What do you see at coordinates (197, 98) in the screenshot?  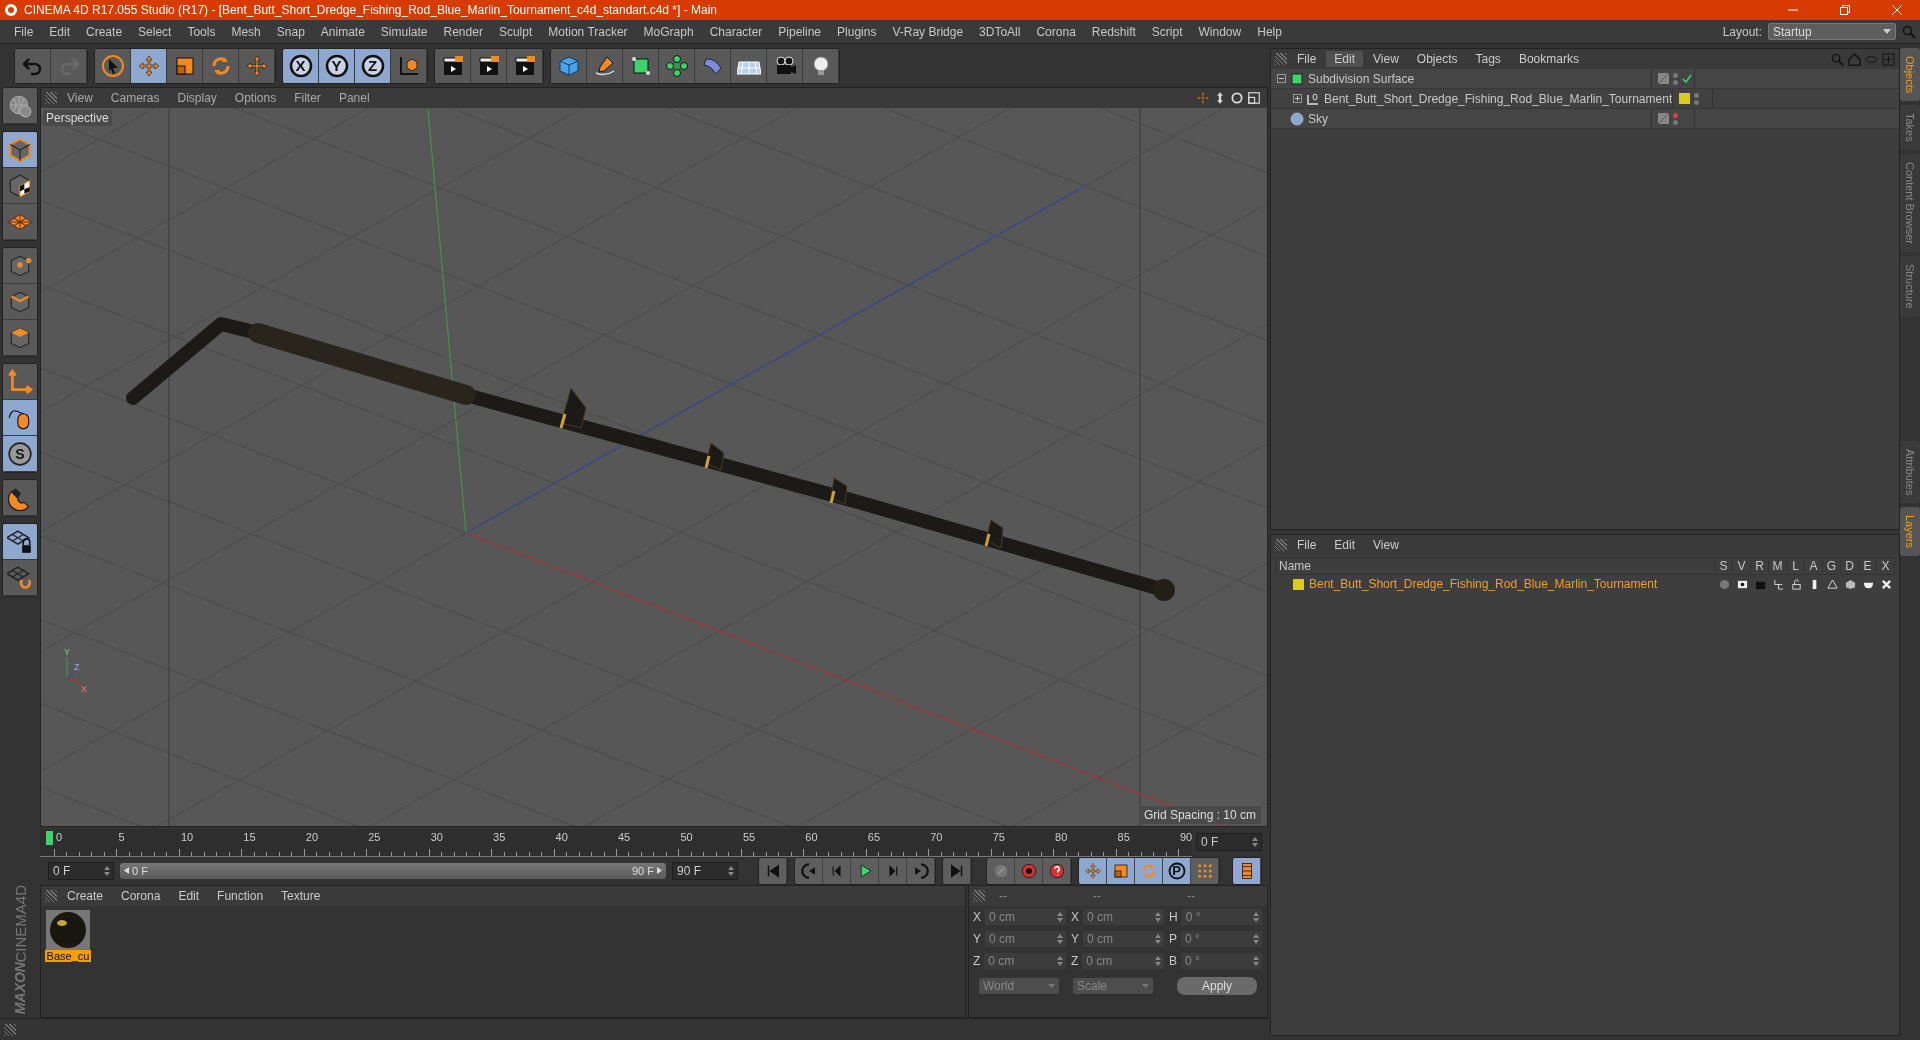 I see `viewport-menu-item: Display` at bounding box center [197, 98].